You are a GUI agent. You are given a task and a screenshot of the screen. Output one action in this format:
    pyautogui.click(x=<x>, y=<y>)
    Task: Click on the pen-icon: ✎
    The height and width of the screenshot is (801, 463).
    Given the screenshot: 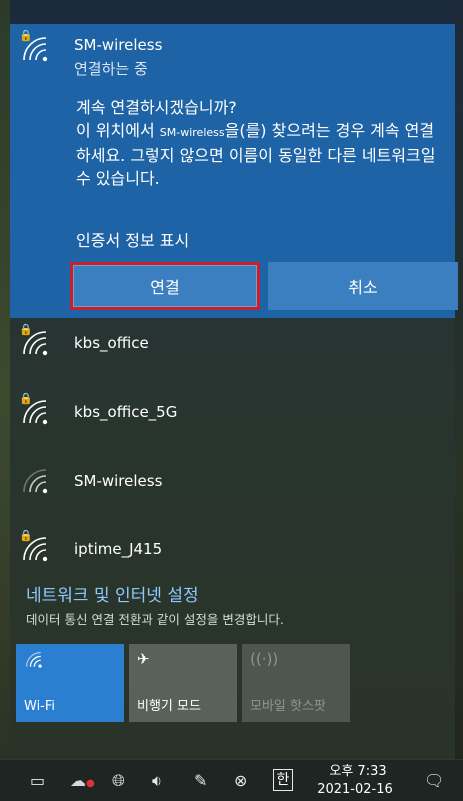 What is the action you would take?
    pyautogui.click(x=200, y=780)
    